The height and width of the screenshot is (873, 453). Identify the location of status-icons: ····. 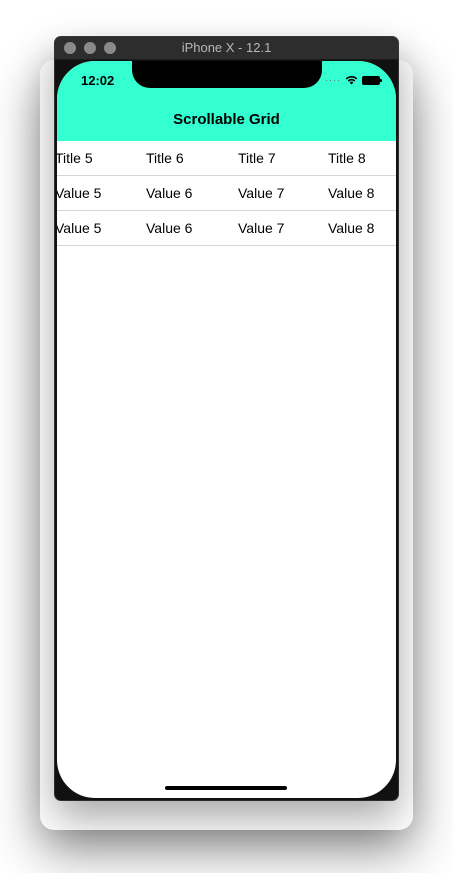
(353, 80).